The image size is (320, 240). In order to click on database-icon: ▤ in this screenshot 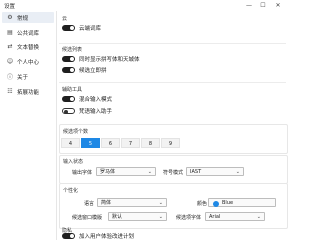, I will do `click(10, 32)`.